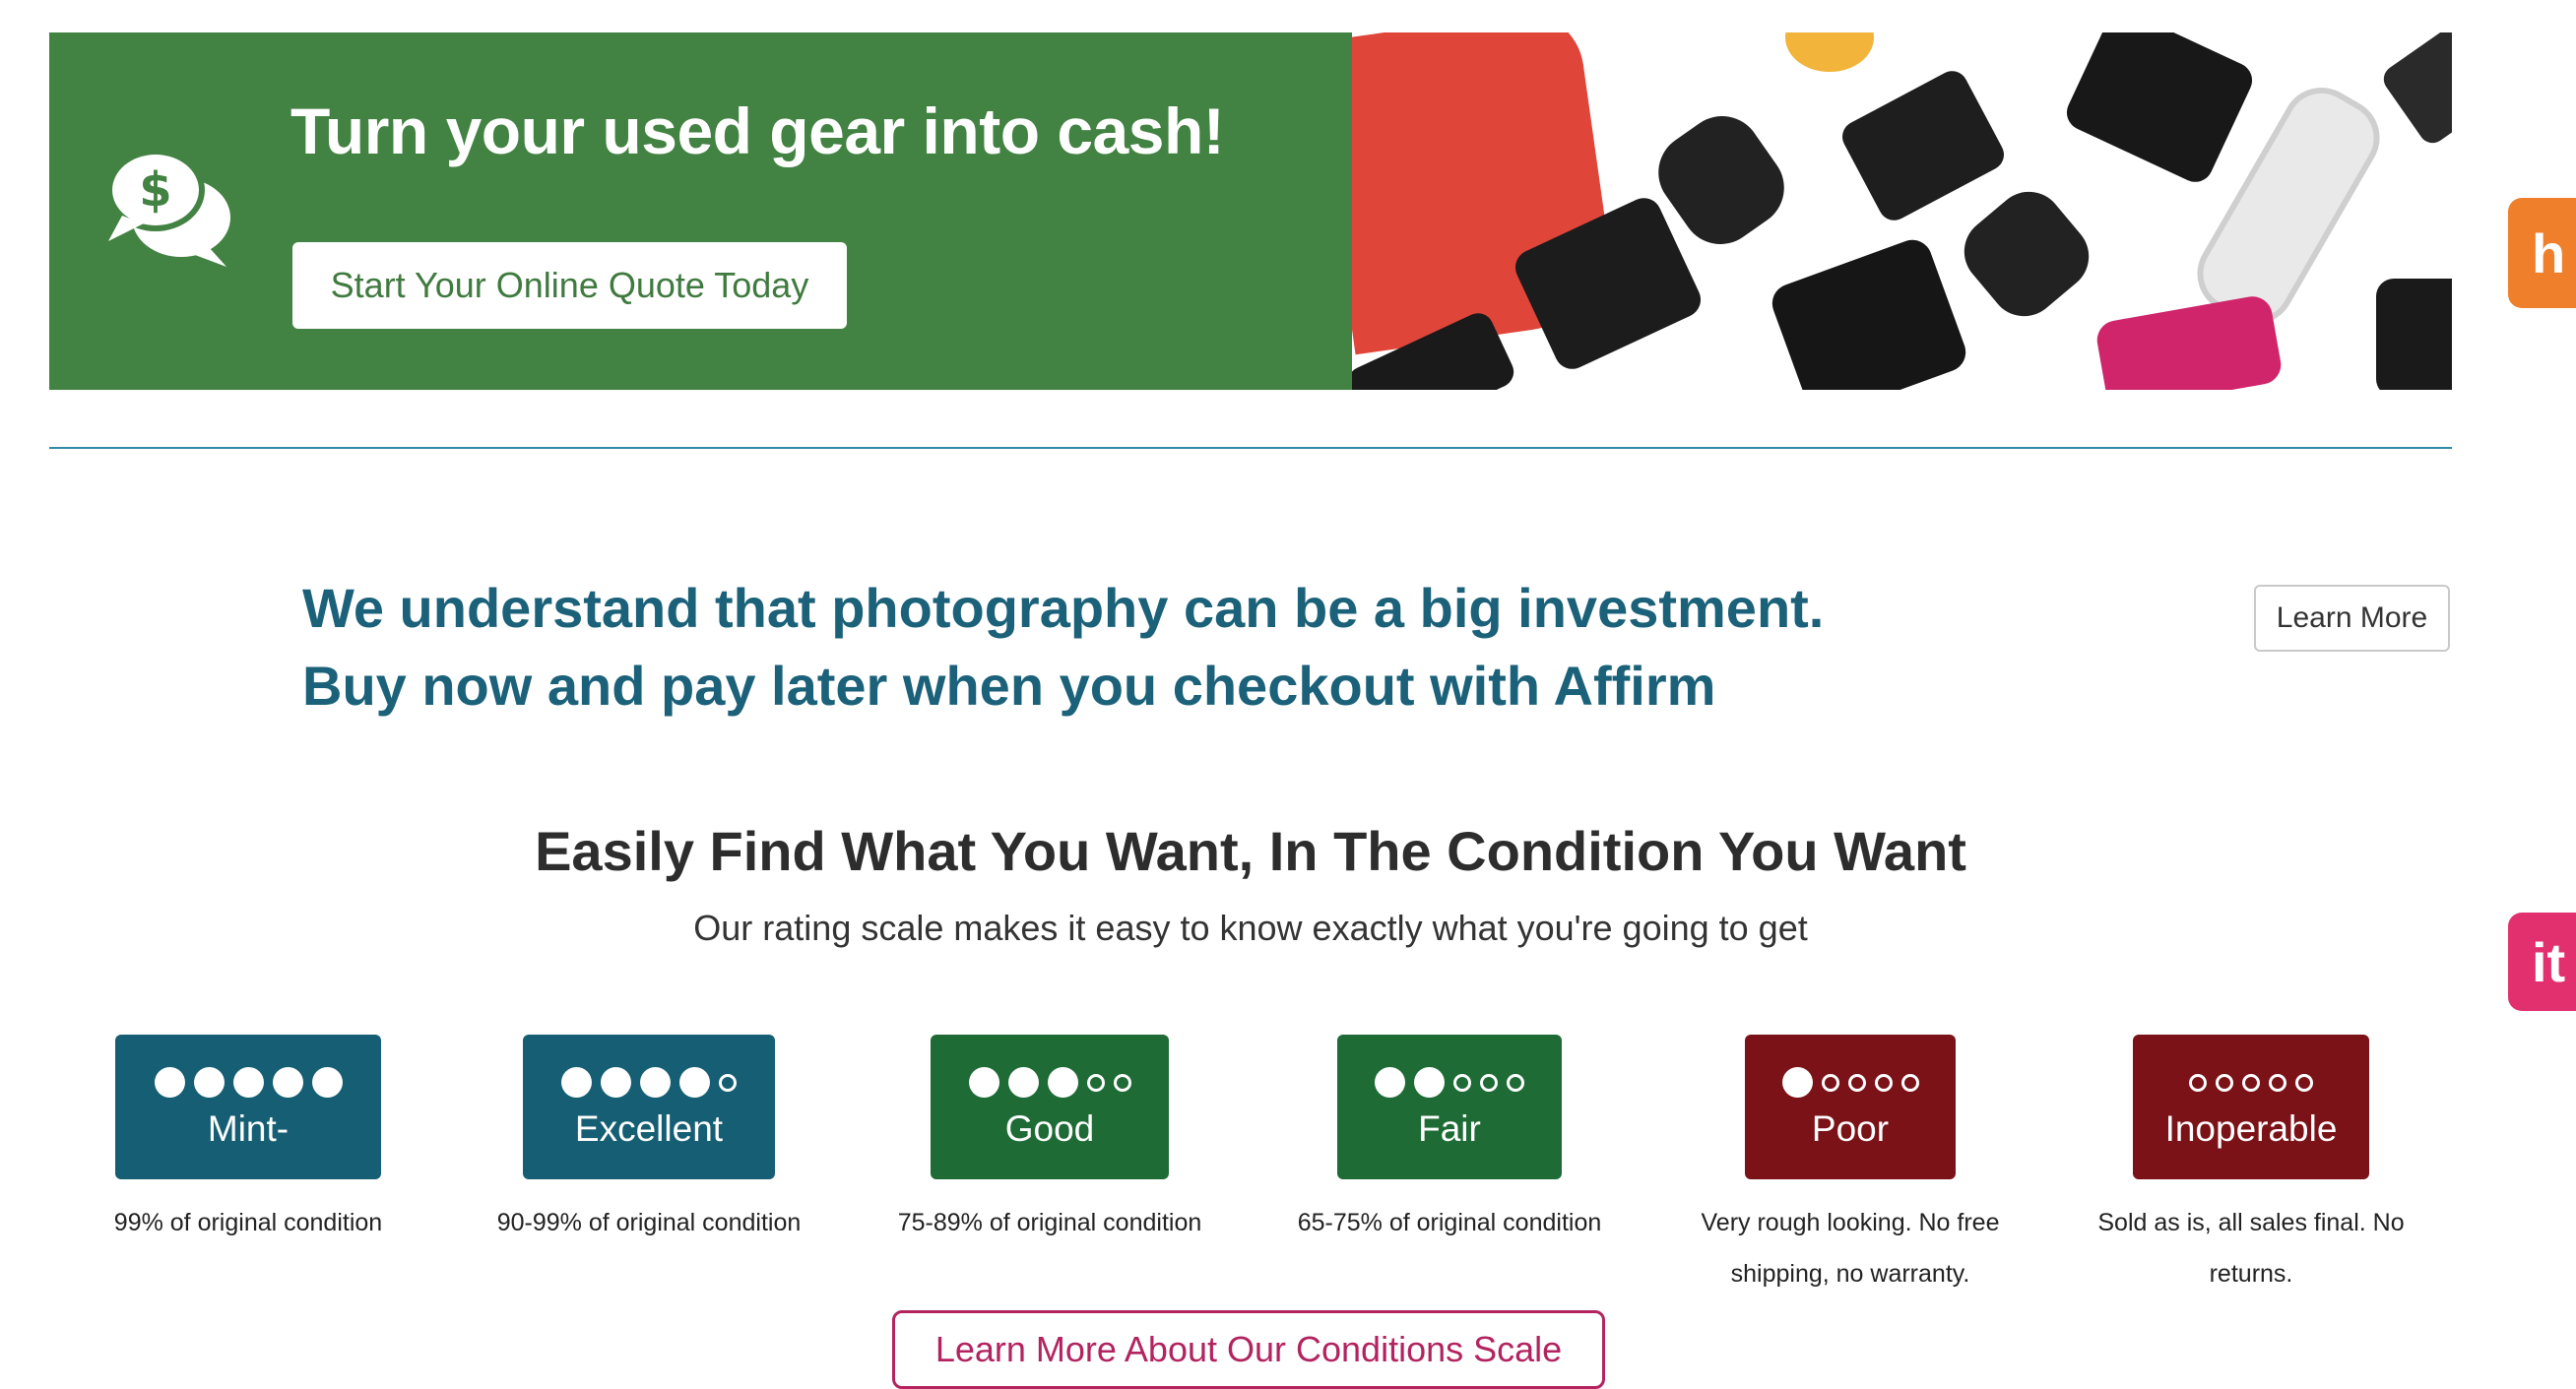 The height and width of the screenshot is (1389, 2576). I want to click on condition-caption: 65-75% of original condition, so click(1449, 1222).